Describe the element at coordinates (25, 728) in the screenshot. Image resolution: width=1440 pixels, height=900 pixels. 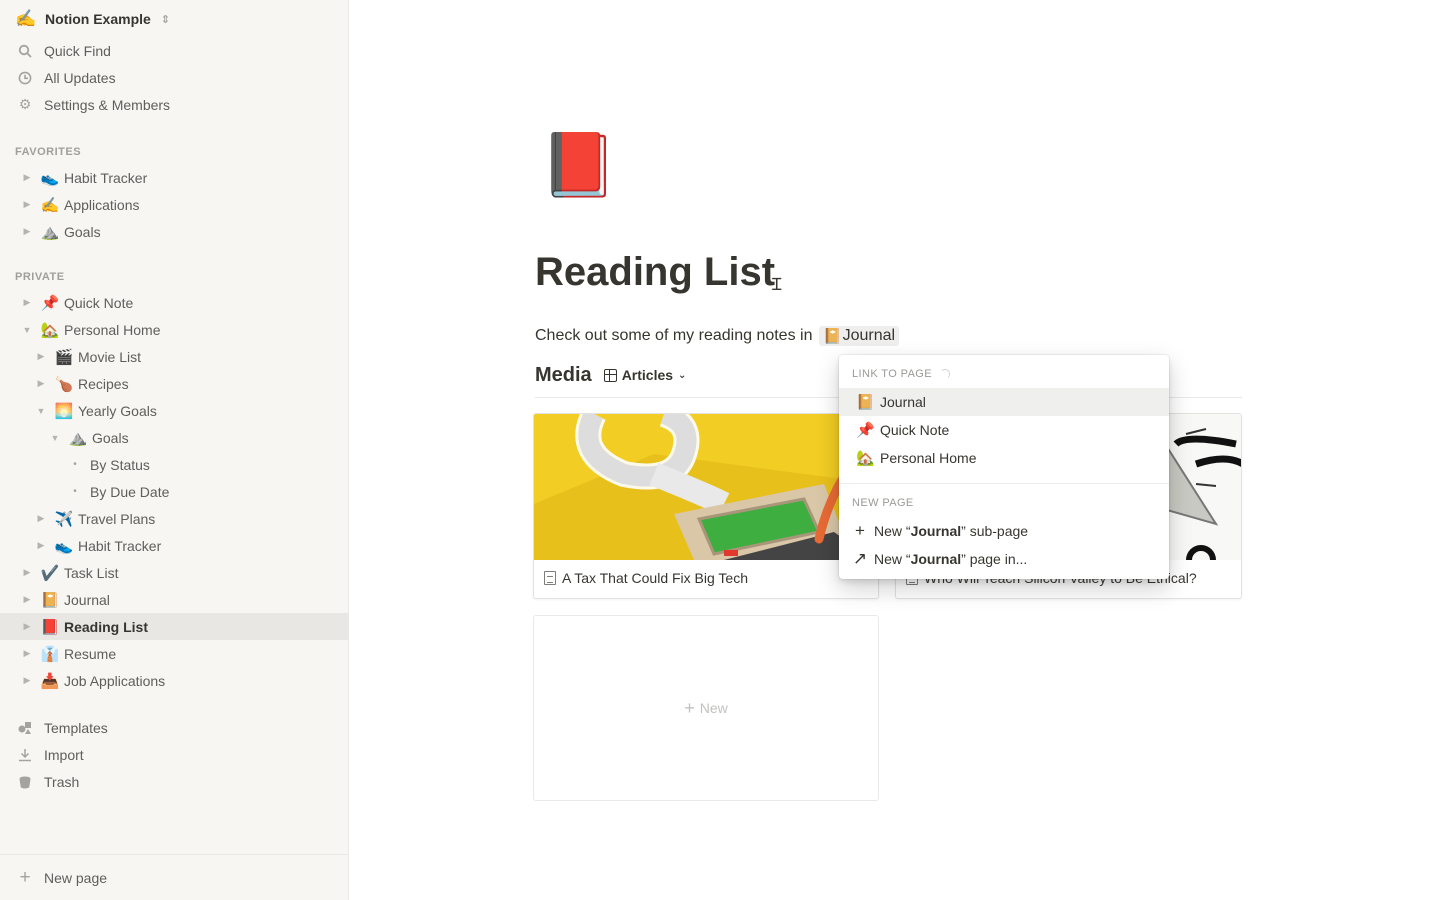
I see `templates-icon` at that location.